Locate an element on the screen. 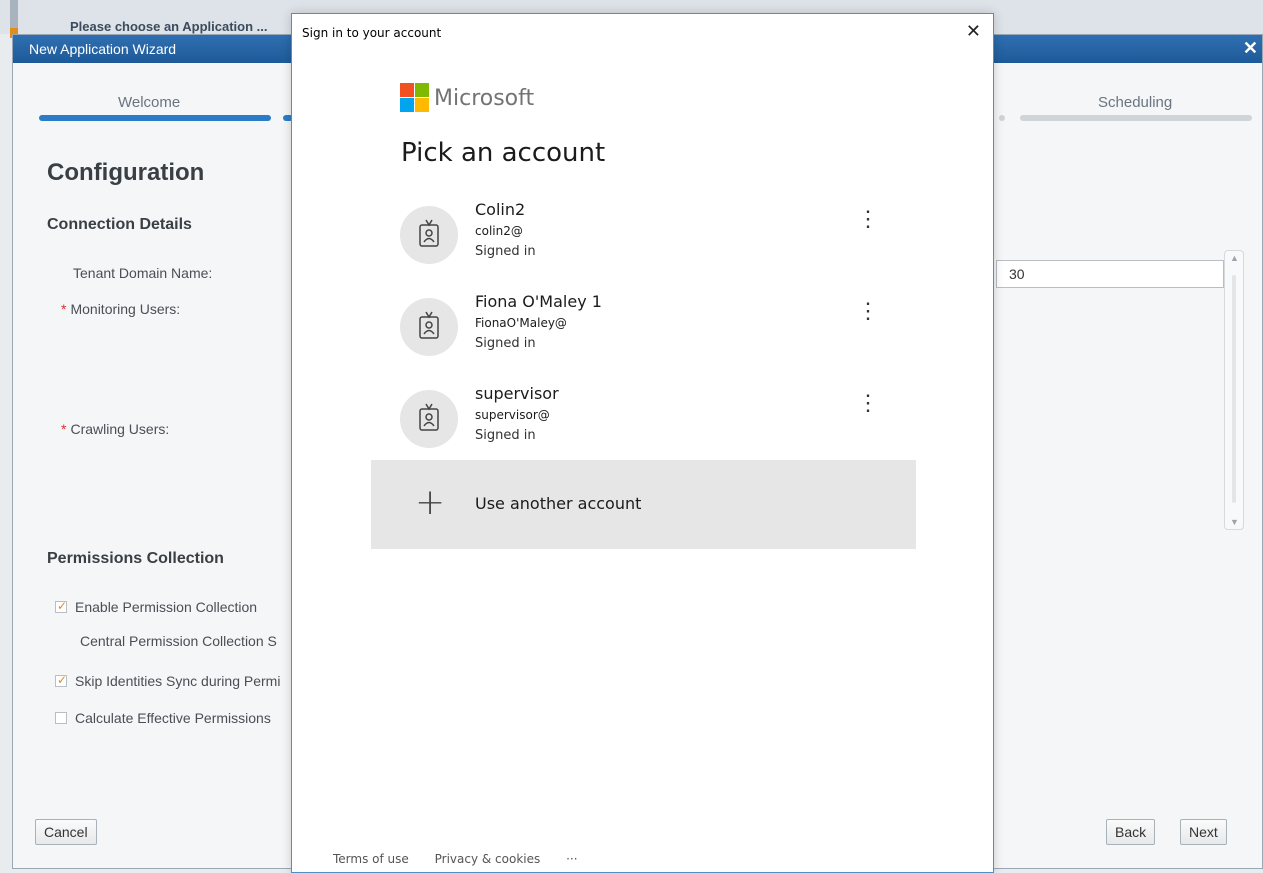 The width and height of the screenshot is (1263, 873). scroll-up-icon: ▲ is located at coordinates (1234, 258).